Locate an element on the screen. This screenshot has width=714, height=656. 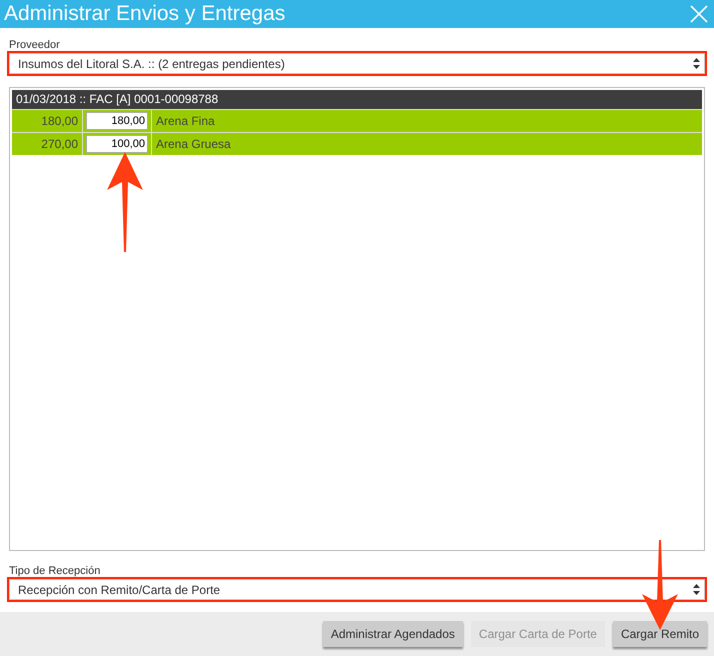
table-cell-text: Arena Gruesa is located at coordinates (193, 144).